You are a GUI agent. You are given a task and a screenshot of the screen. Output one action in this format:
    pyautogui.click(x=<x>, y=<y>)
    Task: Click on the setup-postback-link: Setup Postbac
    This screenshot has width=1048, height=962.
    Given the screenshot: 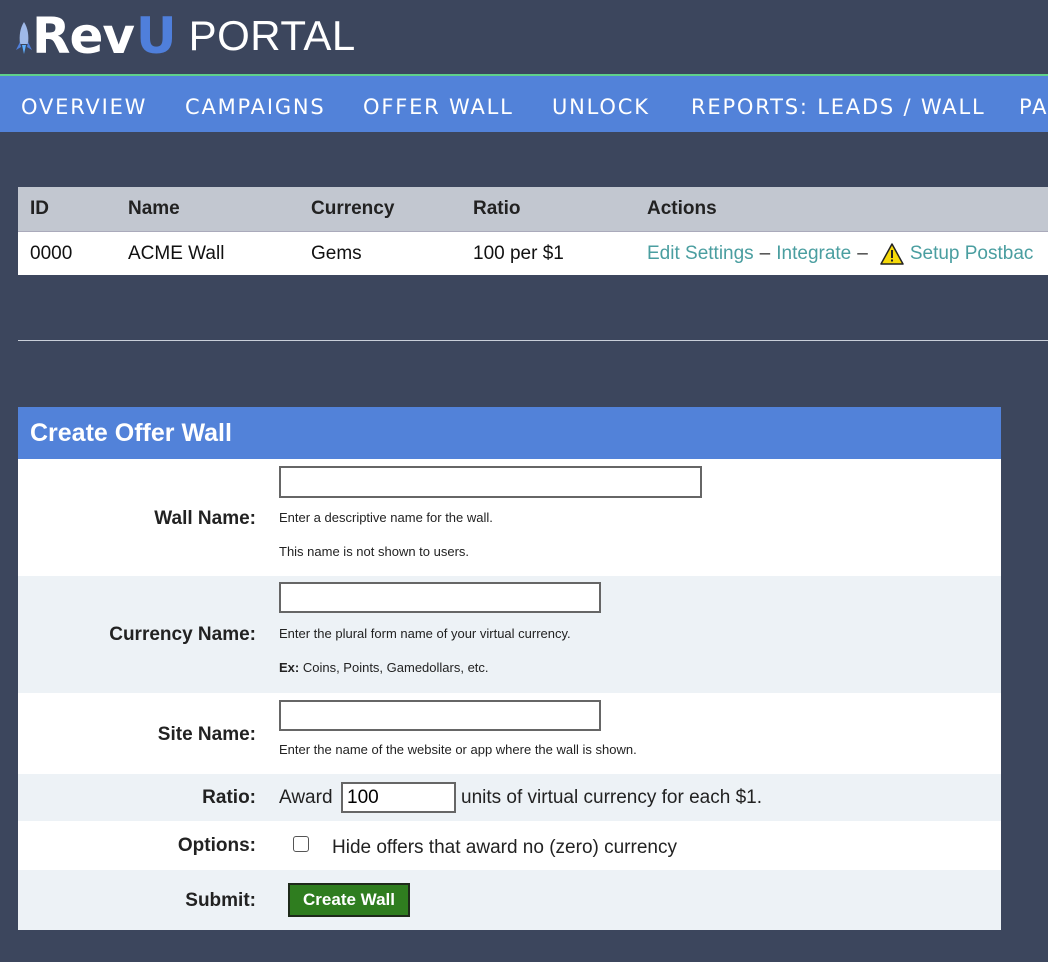 What is the action you would take?
    pyautogui.click(x=972, y=254)
    